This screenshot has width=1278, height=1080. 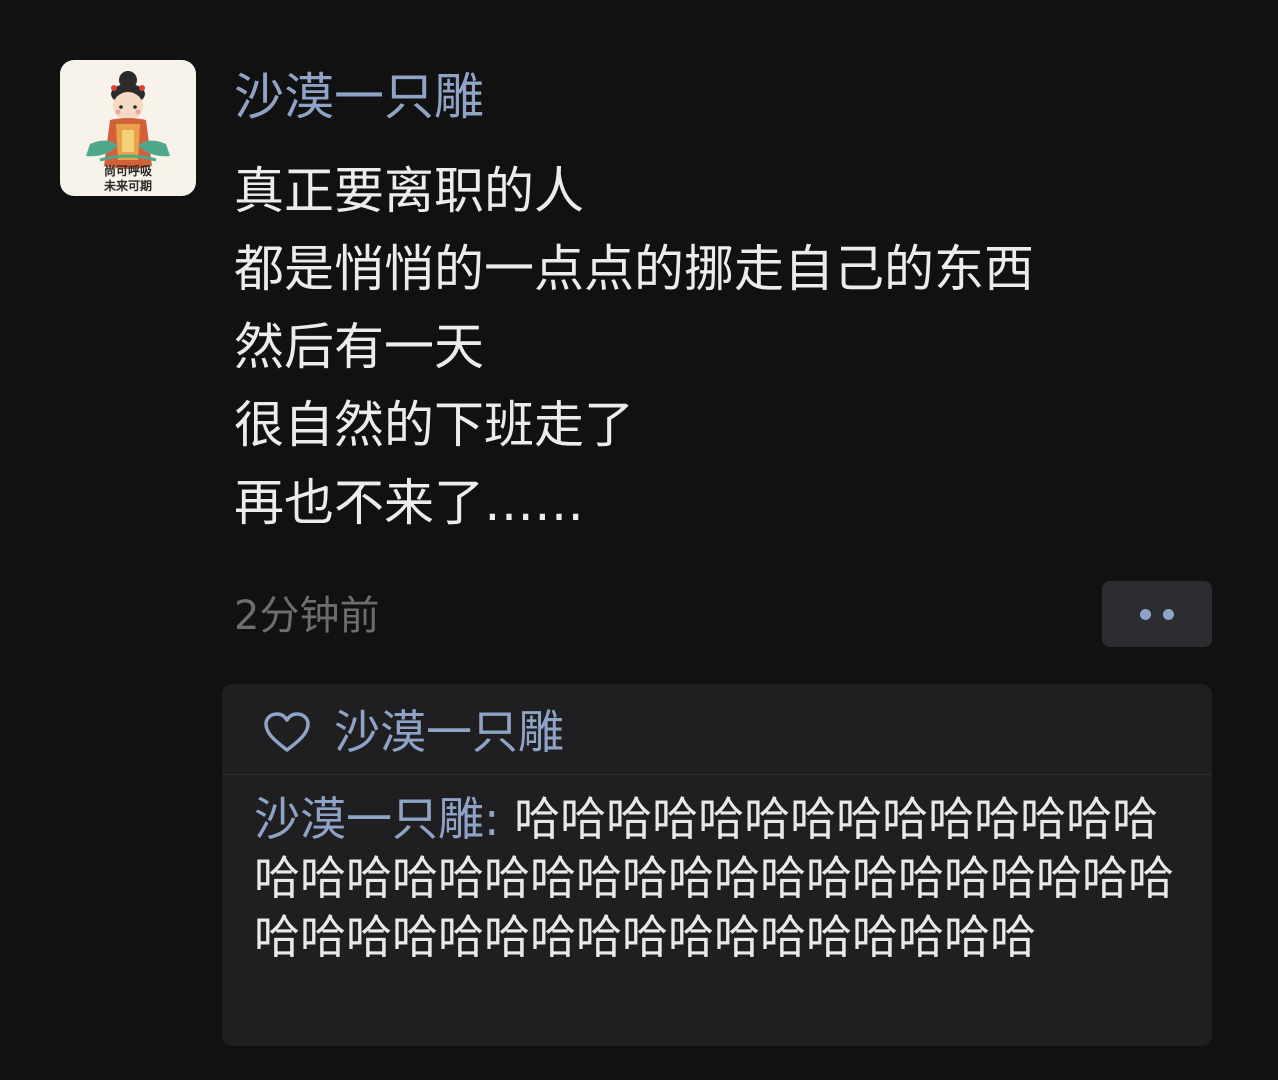 I want to click on more-actions-button, so click(x=1157, y=614).